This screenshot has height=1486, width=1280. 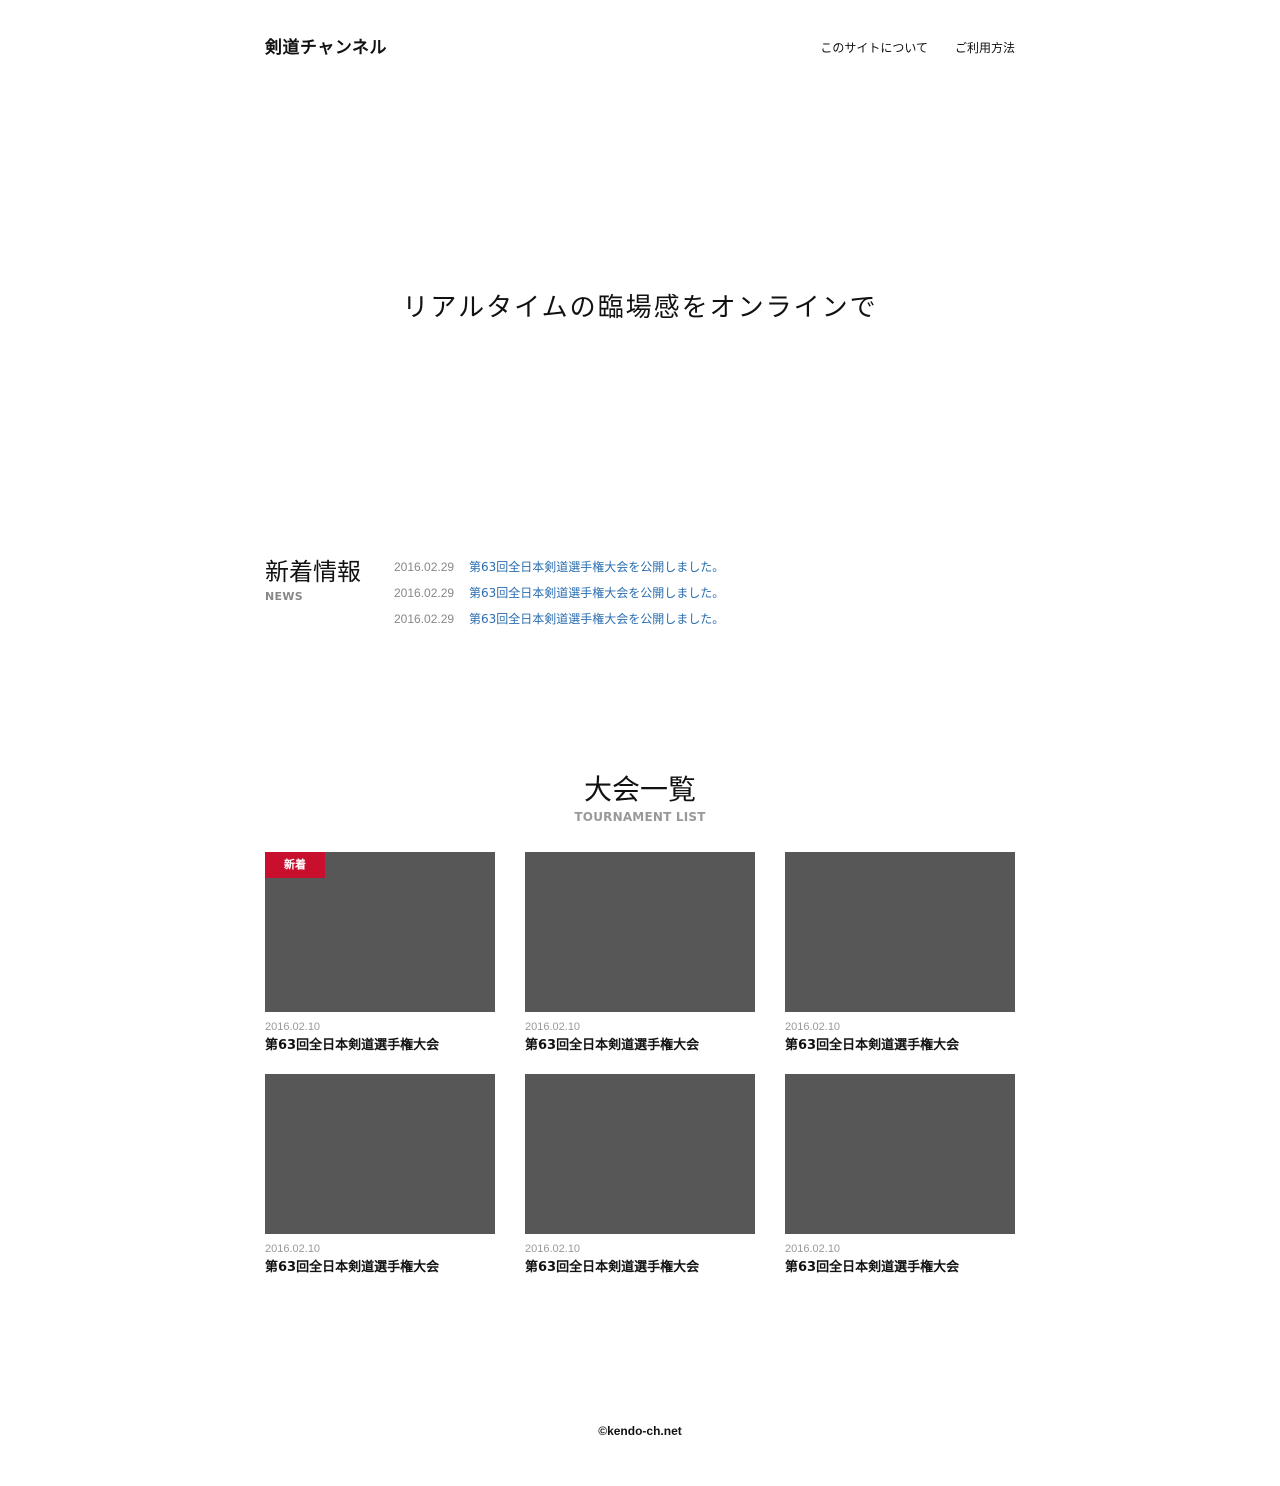 I want to click on hero-title: リアルタイムの臨場感をオンラインで, so click(x=640, y=308).